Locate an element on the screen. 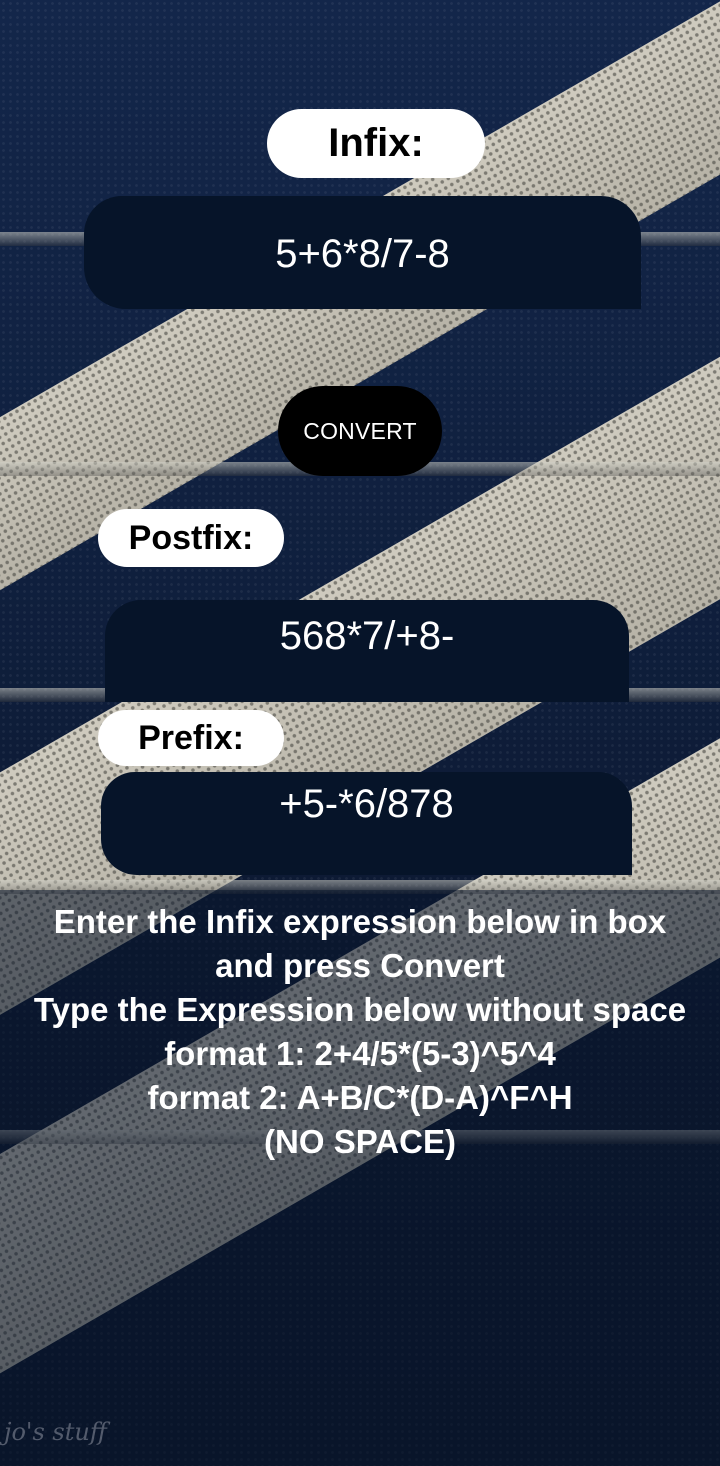 This screenshot has height=1466, width=720. postfix-output: 568*7/+8- is located at coordinates (367, 651).